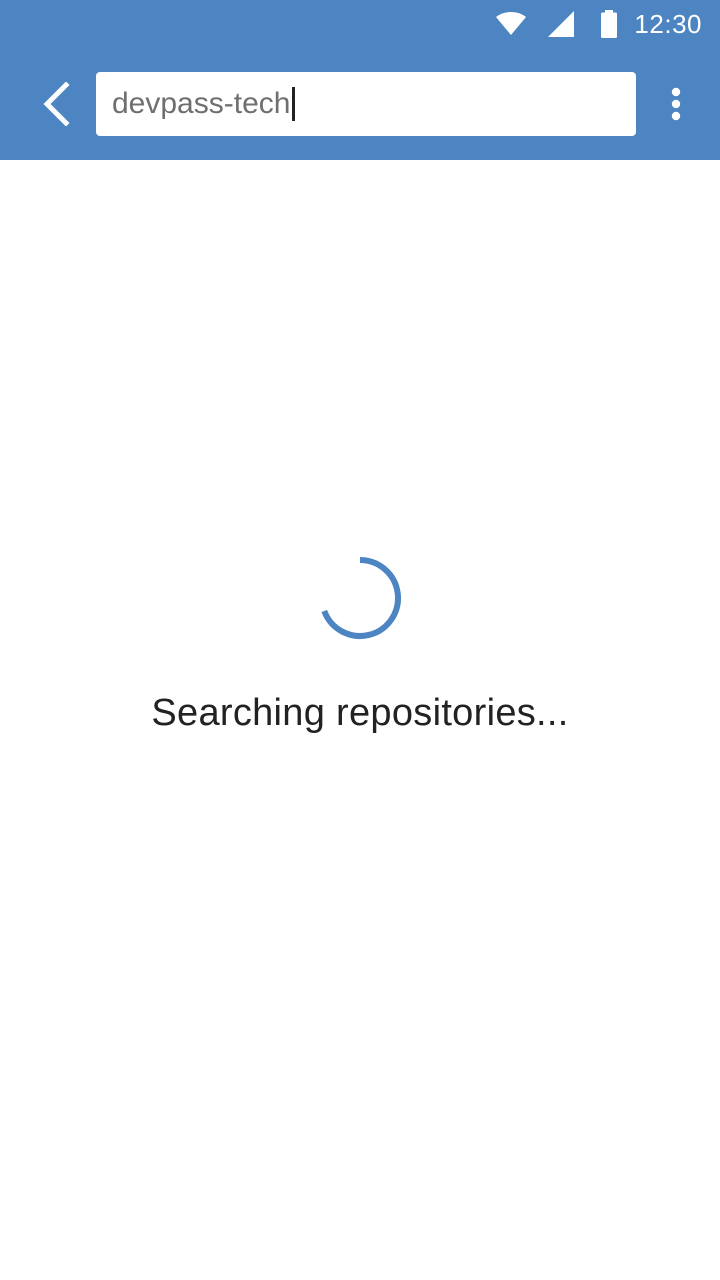  I want to click on chevron-left-icon, so click(56, 104).